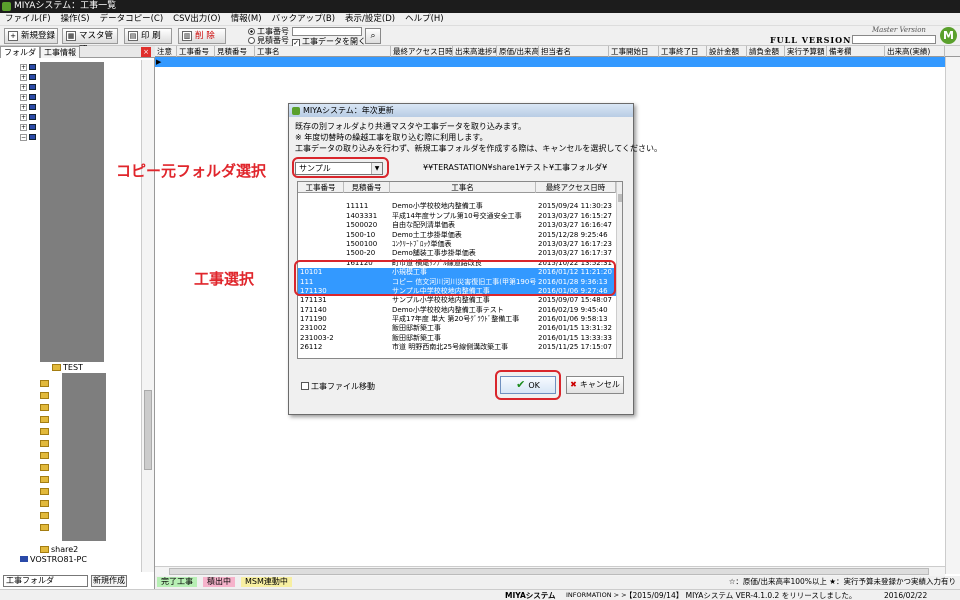 Image resolution: width=960 pixels, height=600 pixels. Describe the element at coordinates (727, 51) in the screenshot. I see `col-design-amount: 設計金額` at that location.